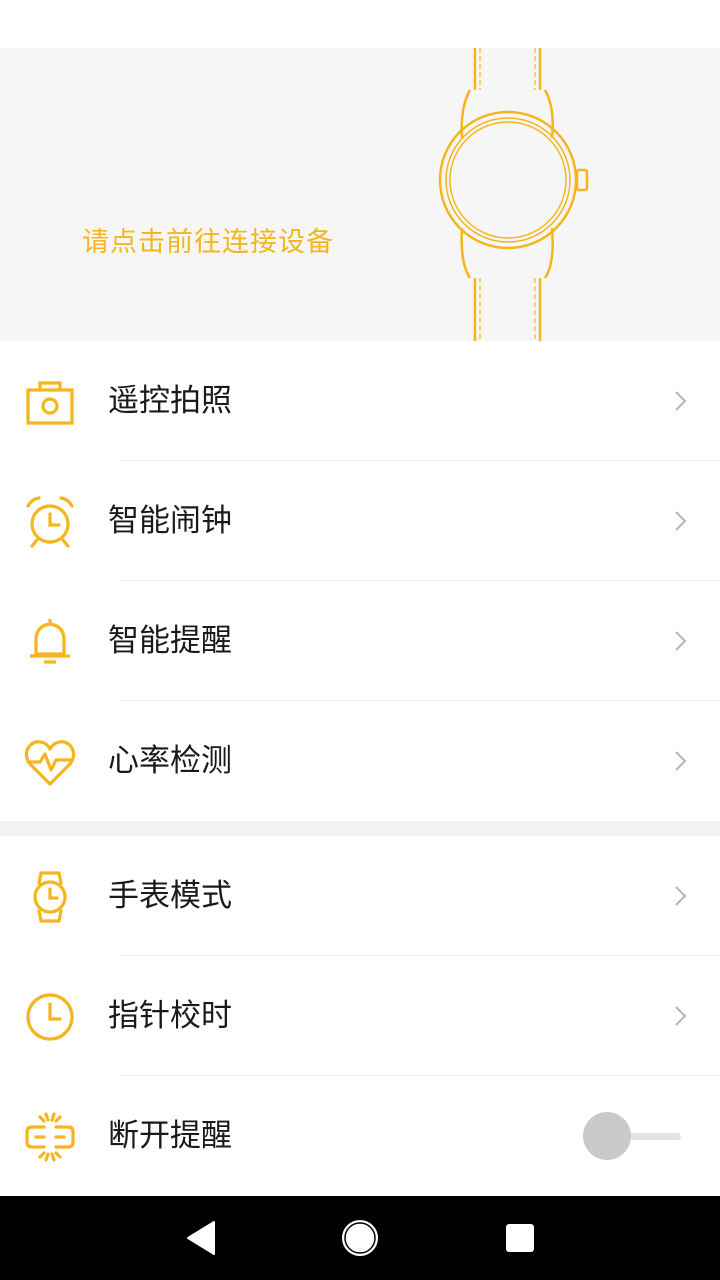 The height and width of the screenshot is (1280, 720). I want to click on camera-icon, so click(50, 403).